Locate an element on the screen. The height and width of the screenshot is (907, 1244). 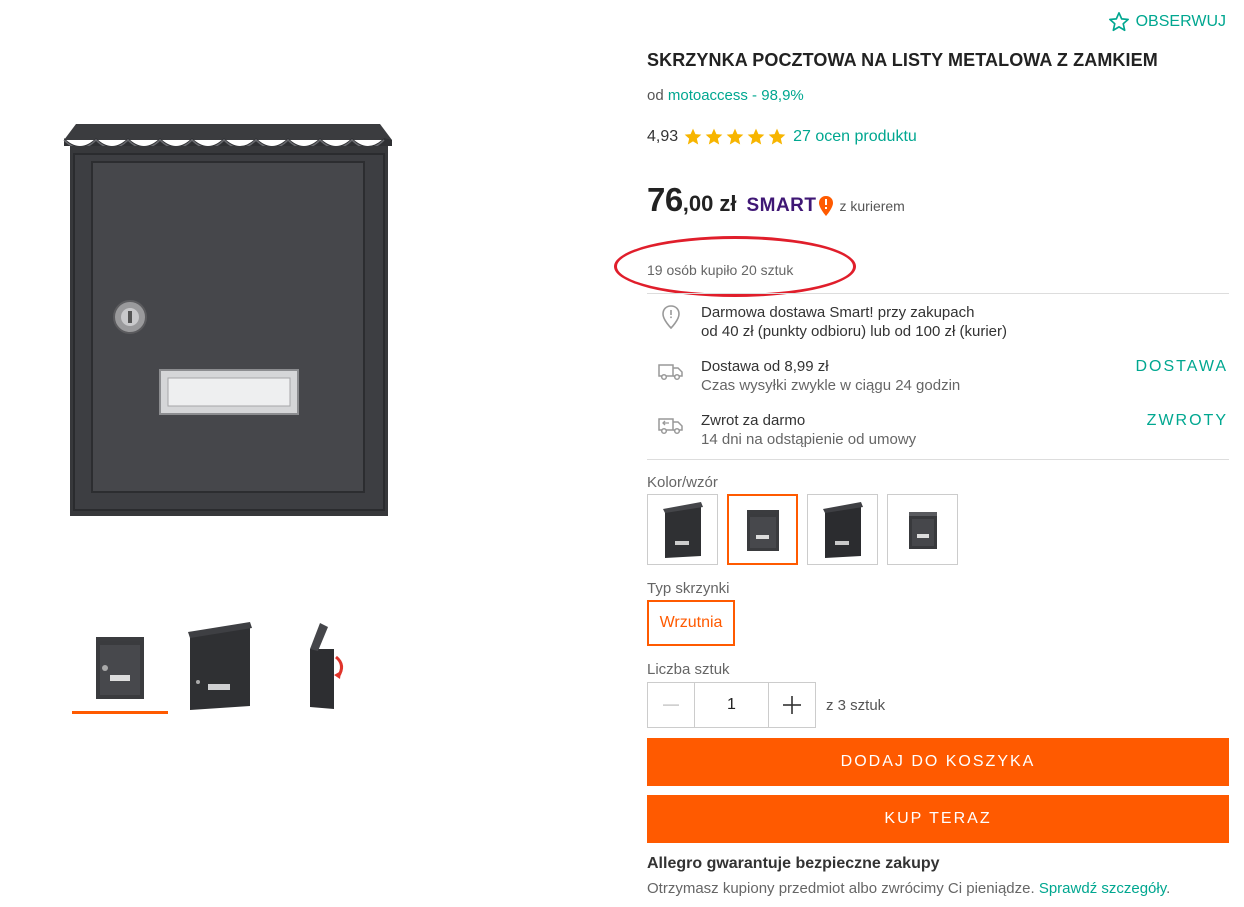
increase-quantity-button is located at coordinates (792, 705).